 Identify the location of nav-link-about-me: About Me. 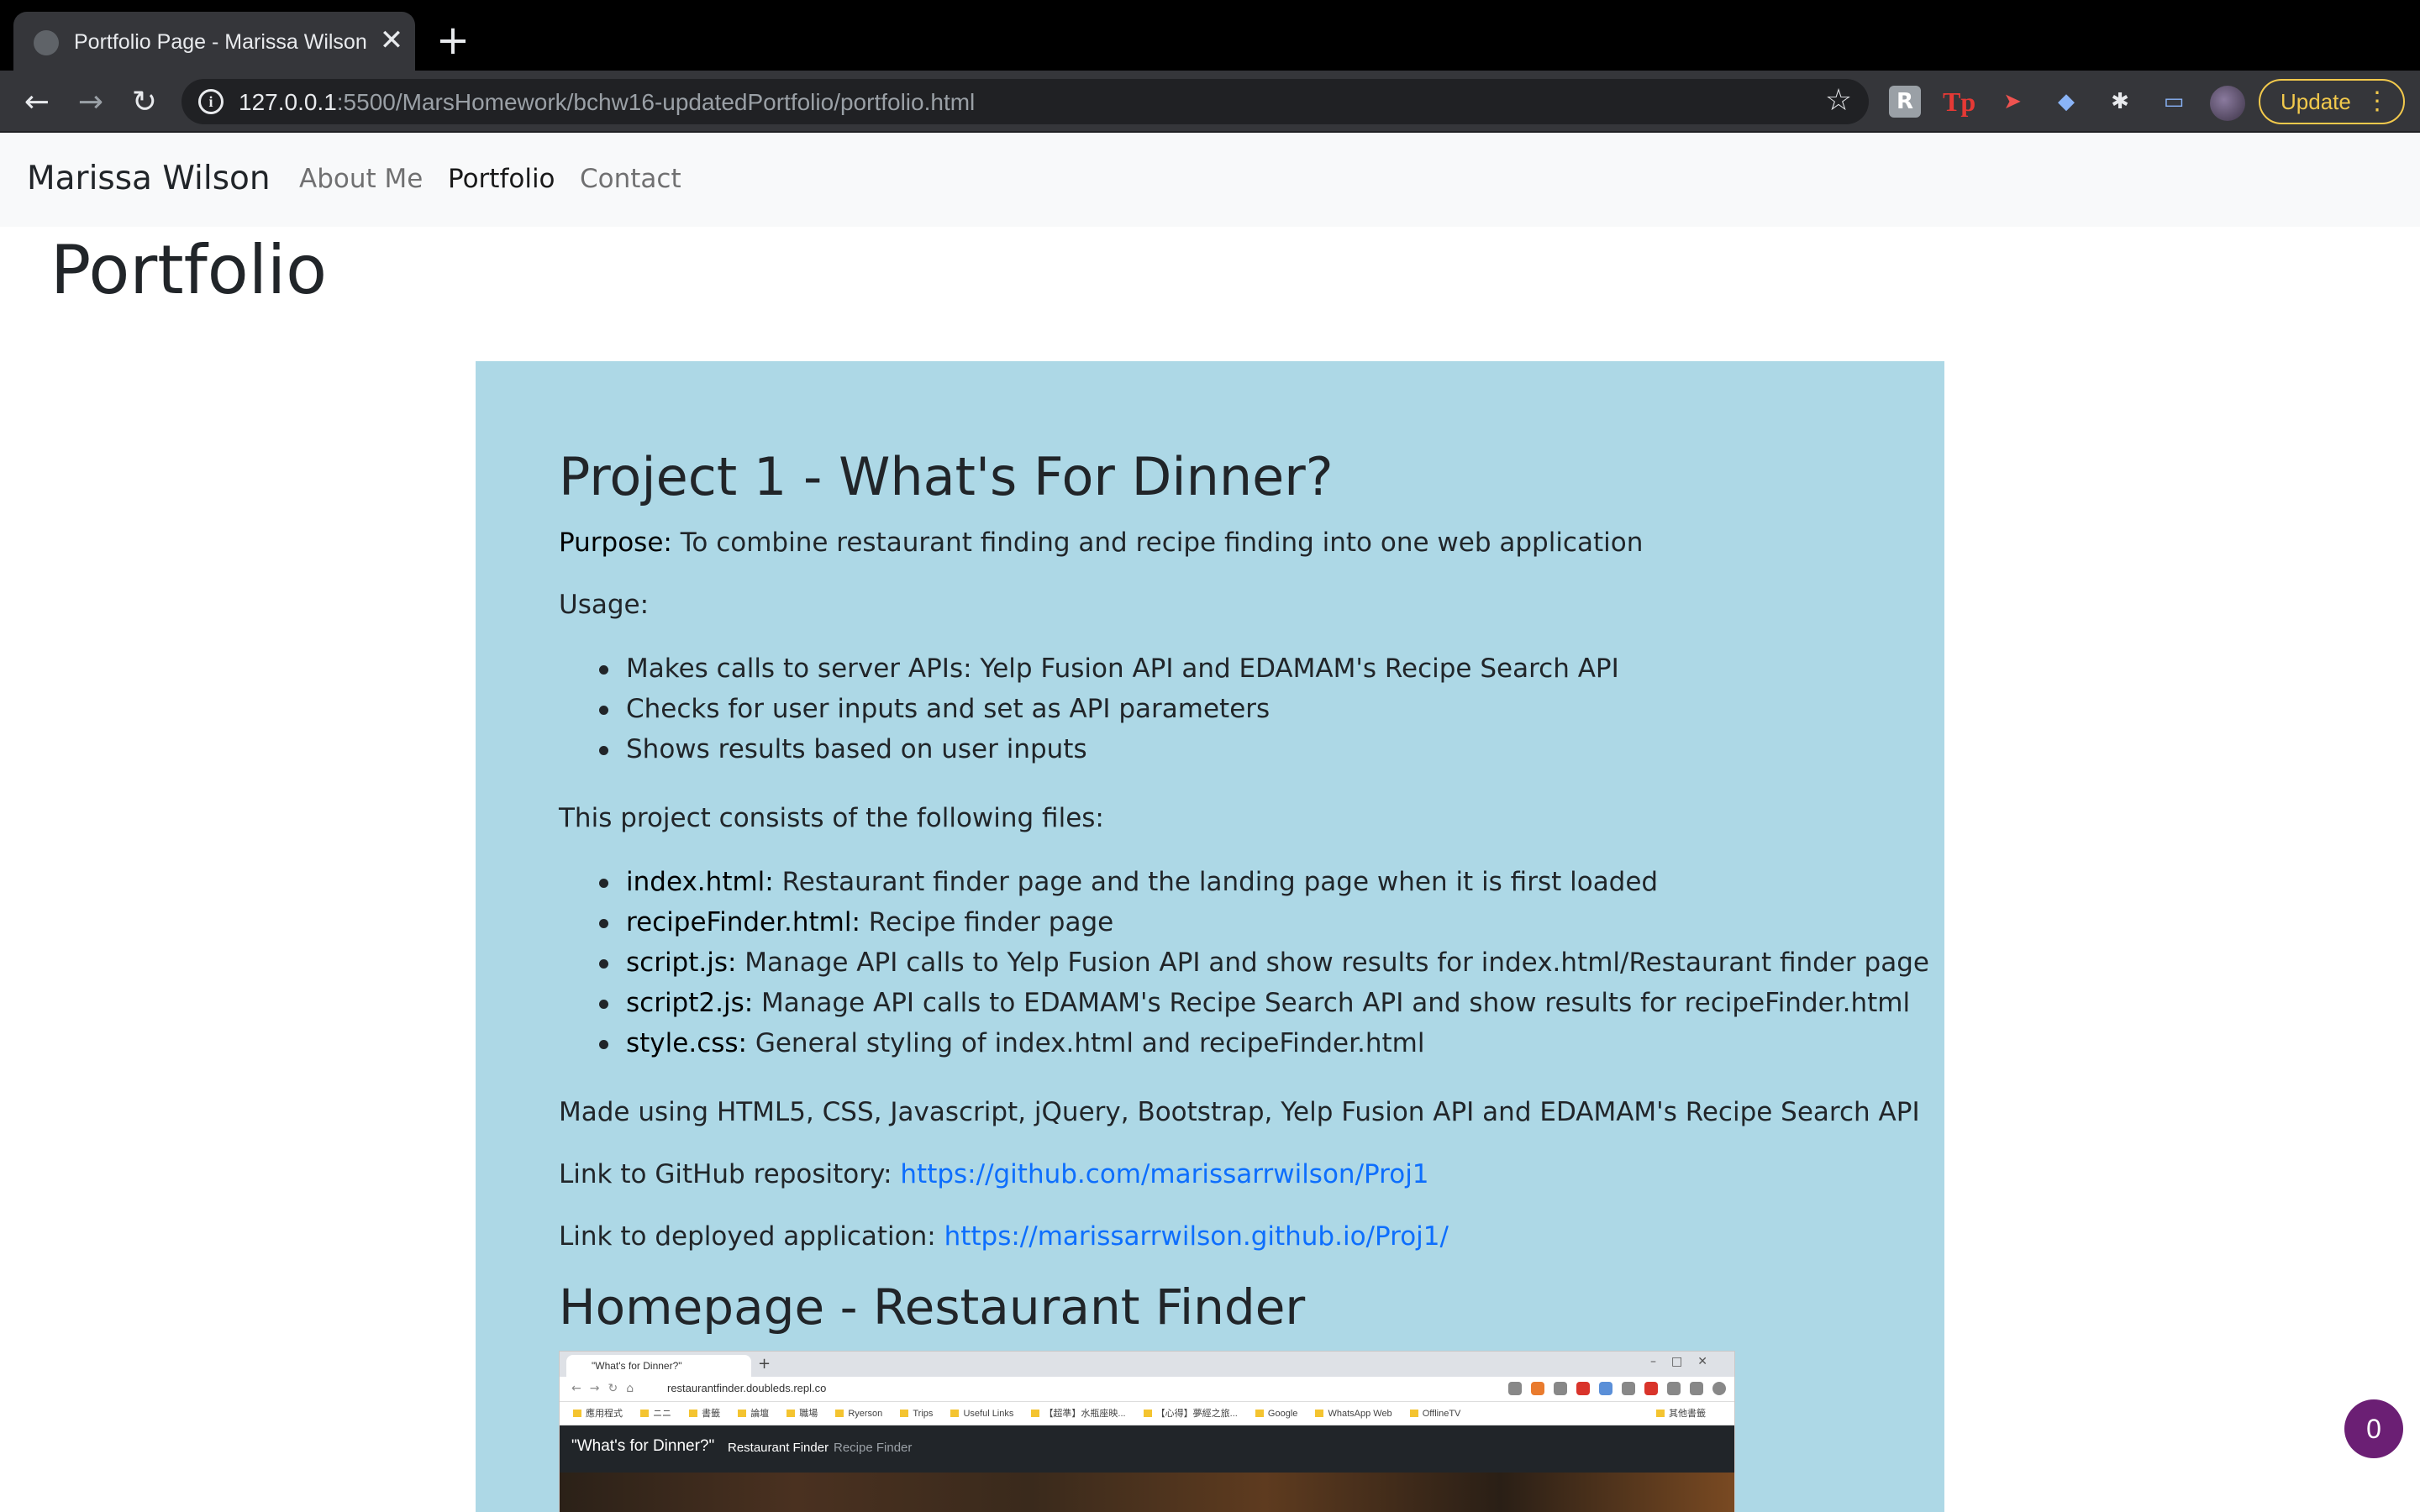
(361, 179).